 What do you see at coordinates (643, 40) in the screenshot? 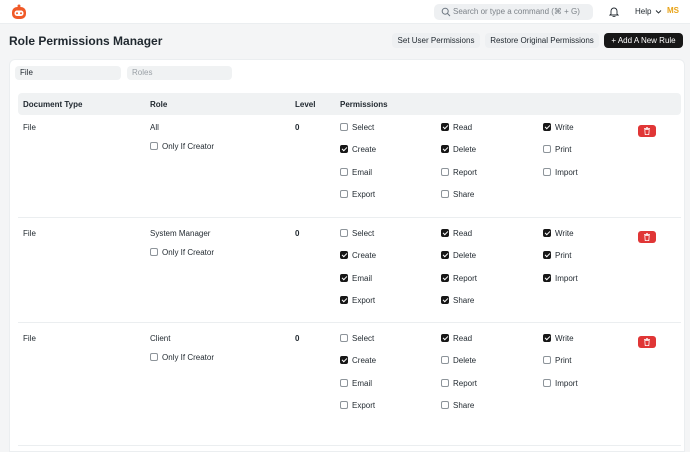
I see `add-new-rule-button: + Add A New Rule` at bounding box center [643, 40].